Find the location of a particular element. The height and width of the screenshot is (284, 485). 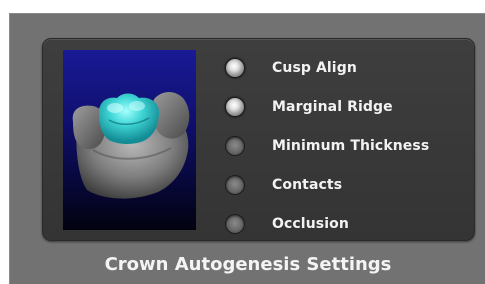

tooth-crown-icon is located at coordinates (131, 145).